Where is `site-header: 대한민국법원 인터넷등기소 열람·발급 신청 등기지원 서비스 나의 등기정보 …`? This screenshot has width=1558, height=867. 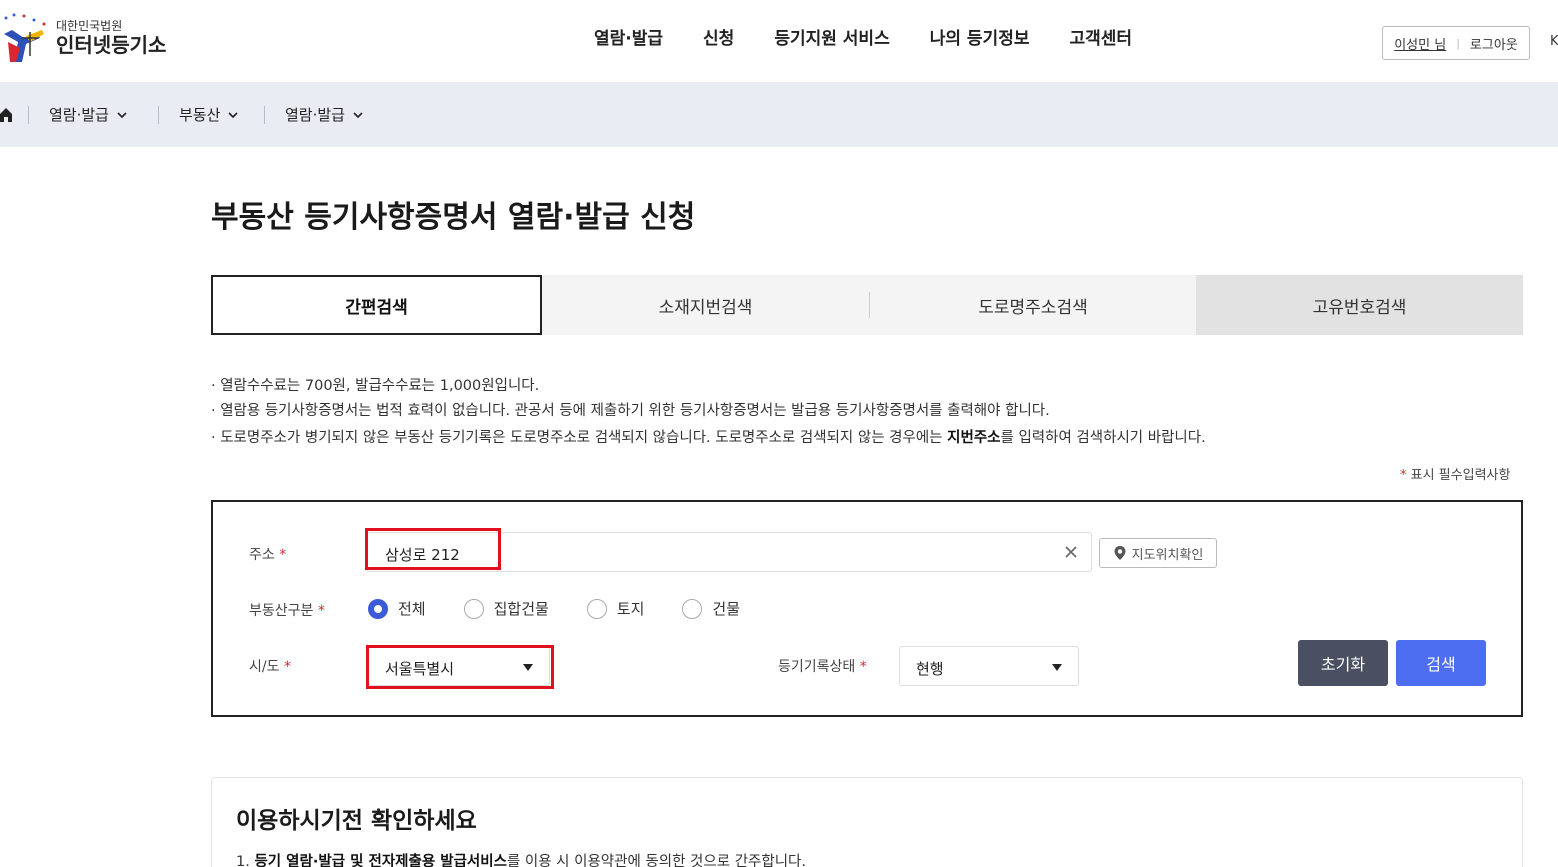
site-header: 대한민국법원 인터넷등기소 열람·발급 신청 등기지원 서비스 나의 등기정보 … is located at coordinates (779, 41).